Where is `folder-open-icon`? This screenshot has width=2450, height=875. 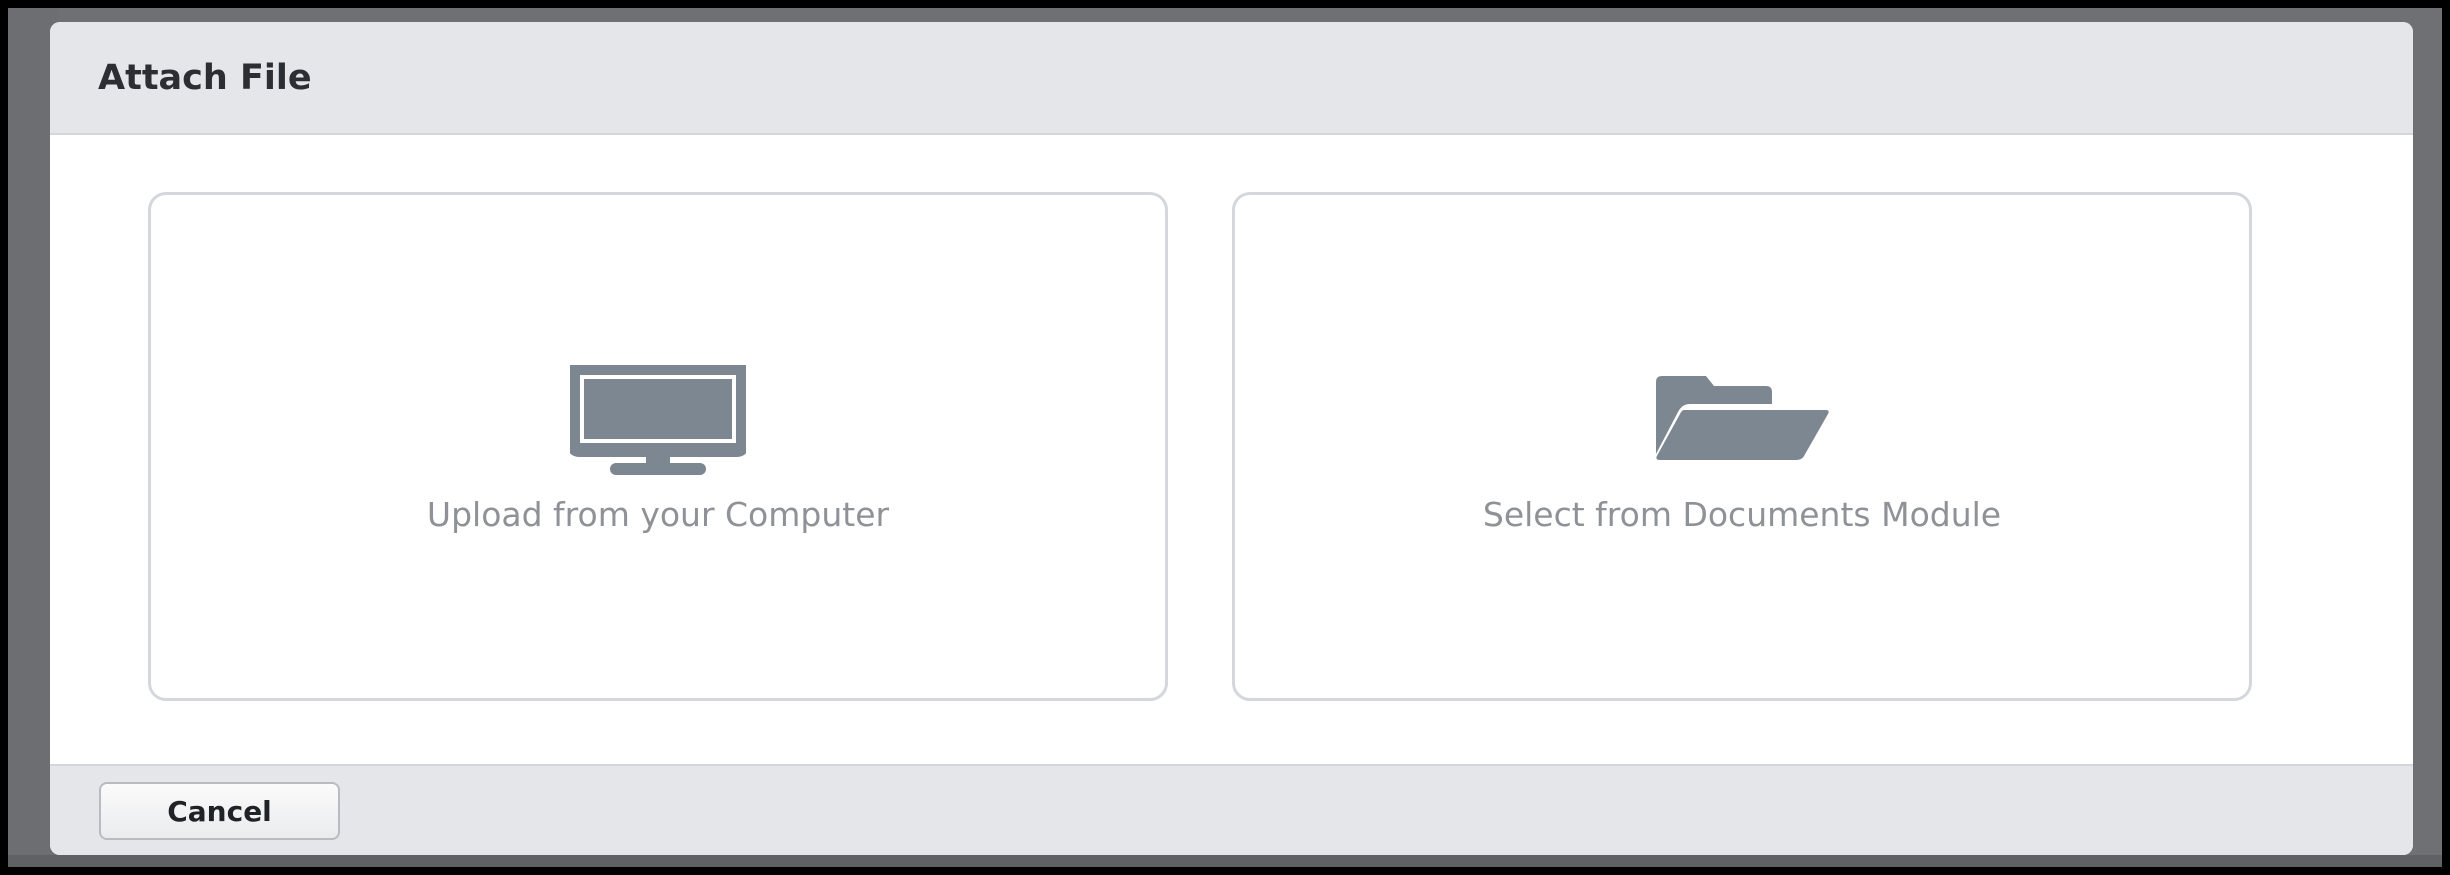
folder-open-icon is located at coordinates (1742, 420).